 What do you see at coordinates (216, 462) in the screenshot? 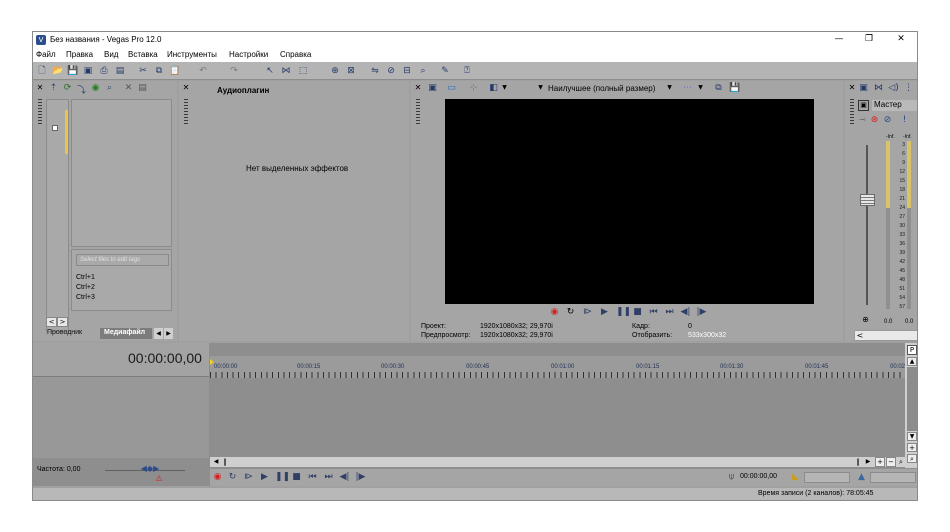
I see `hscroll-left-icon: ◀` at bounding box center [216, 462].